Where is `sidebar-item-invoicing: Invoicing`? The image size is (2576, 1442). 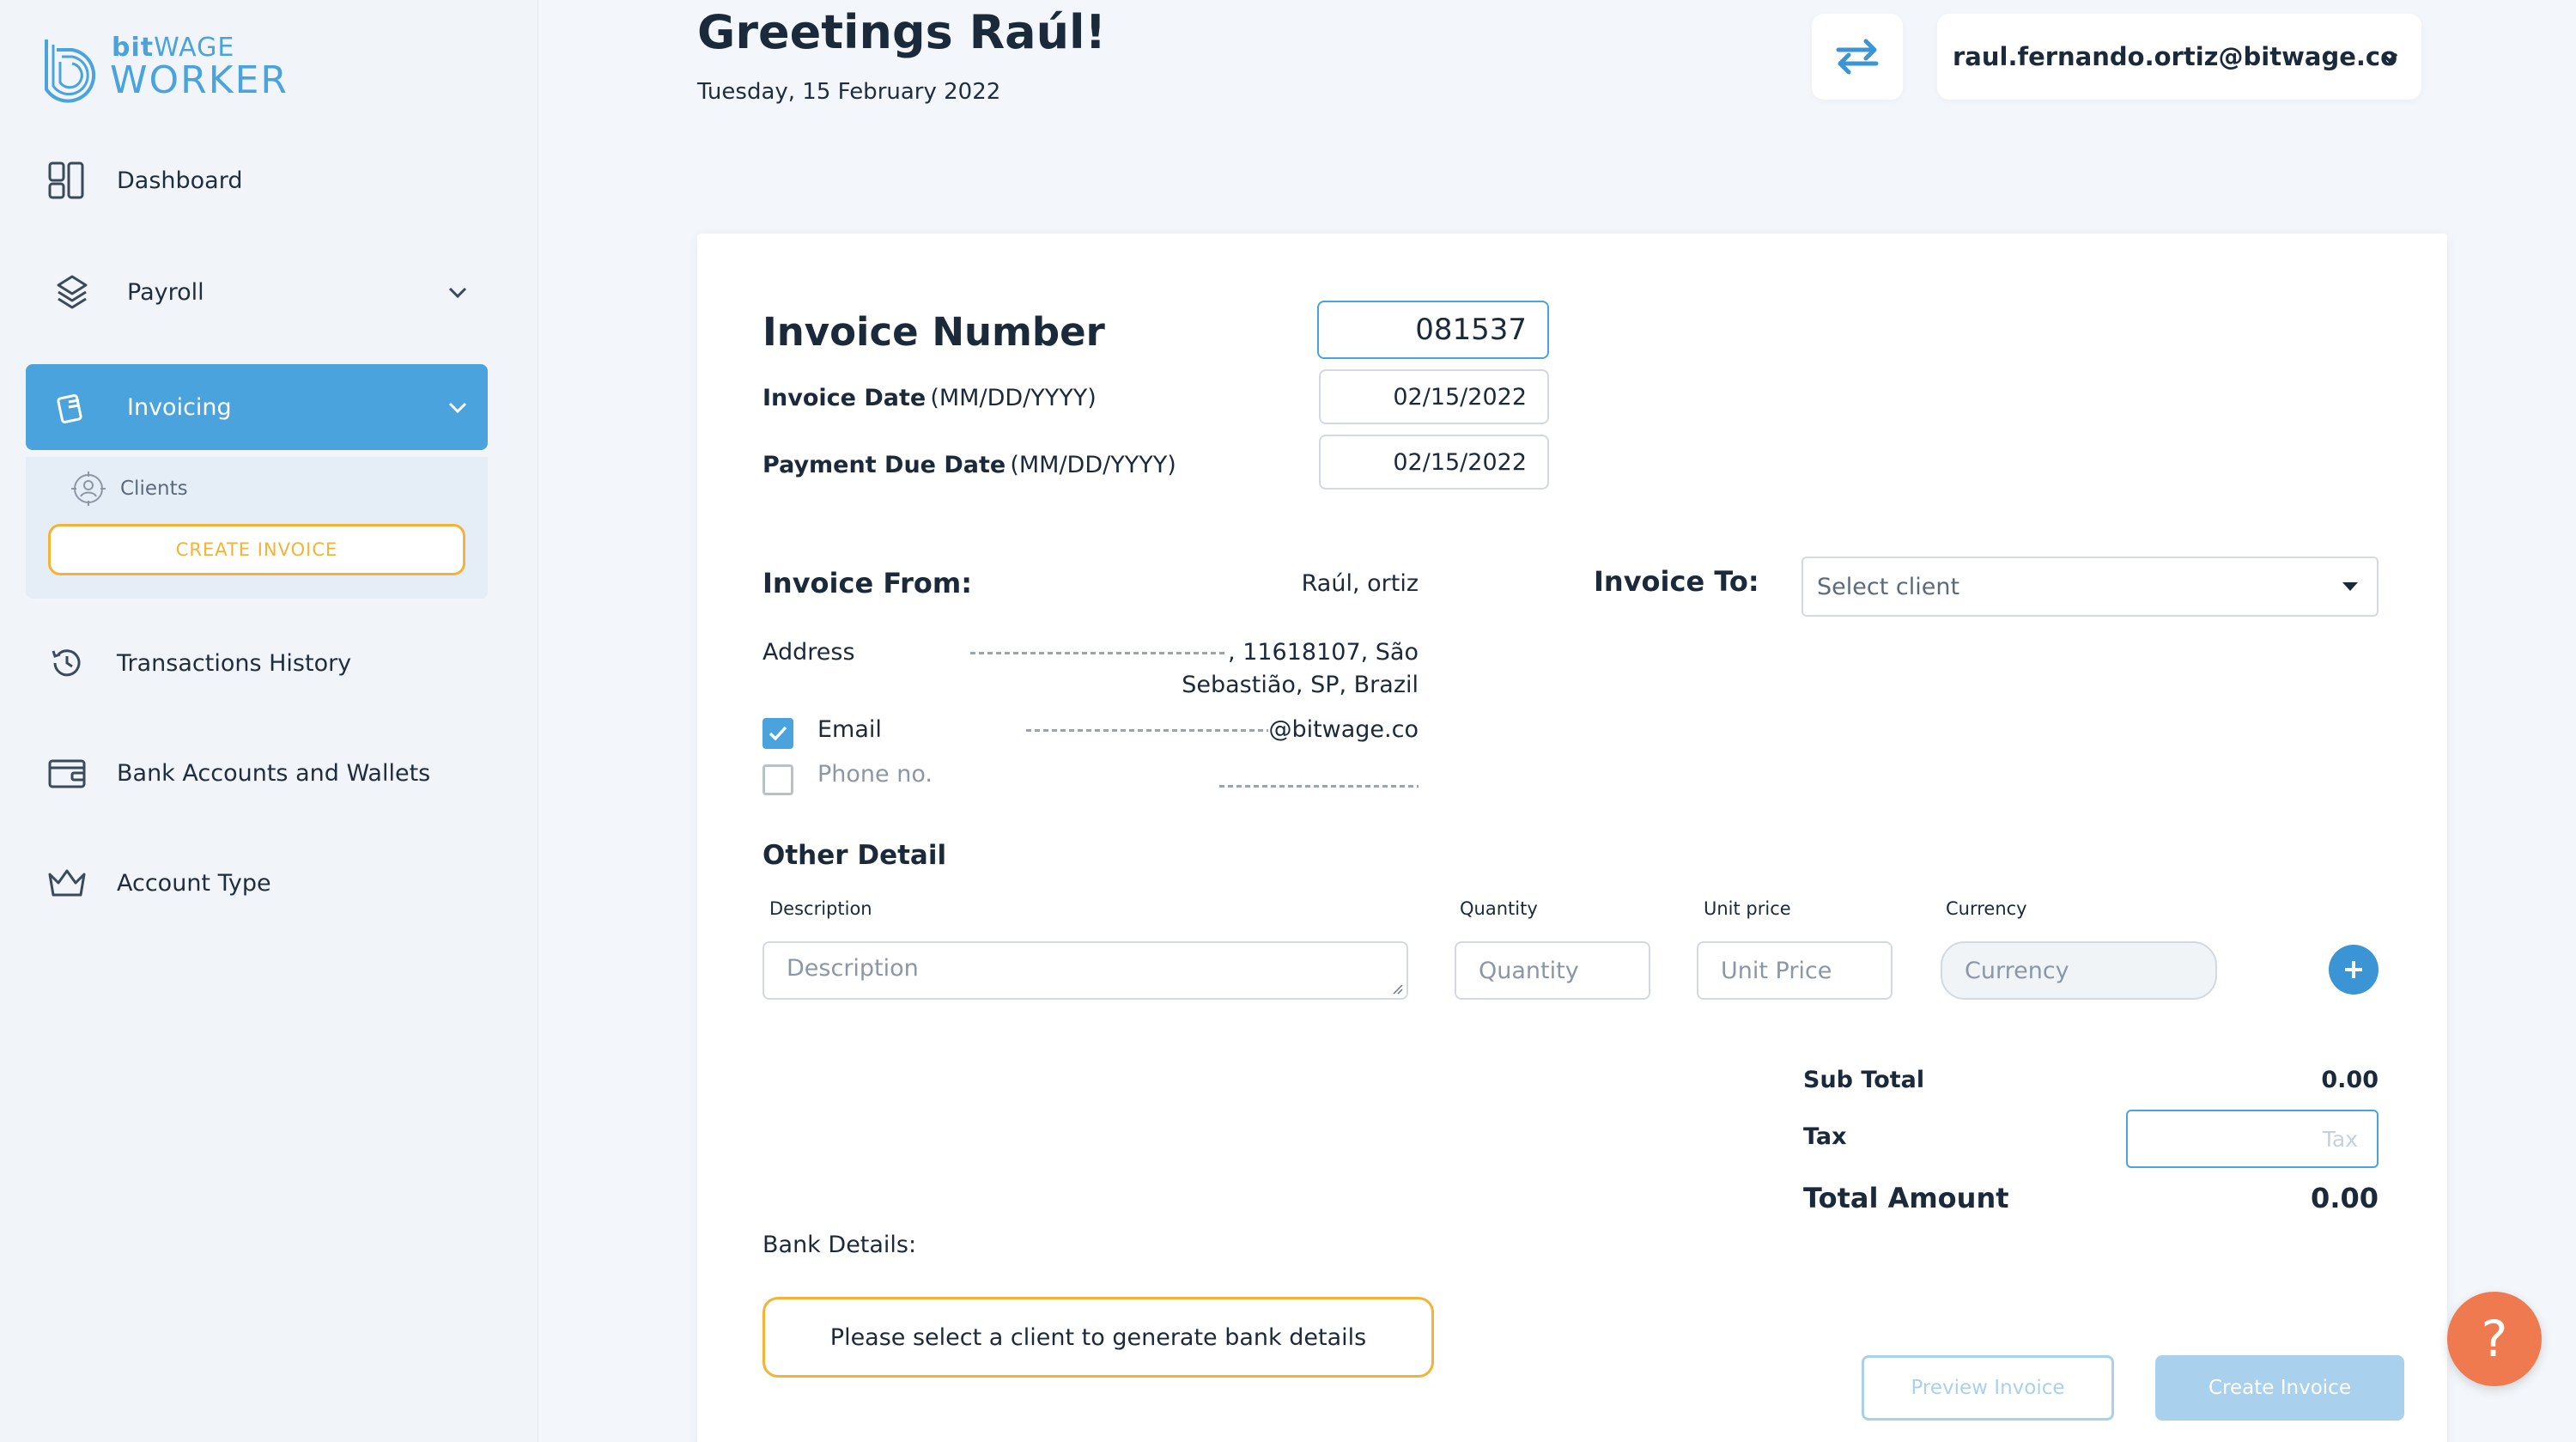 sidebar-item-invoicing: Invoicing is located at coordinates (257, 407).